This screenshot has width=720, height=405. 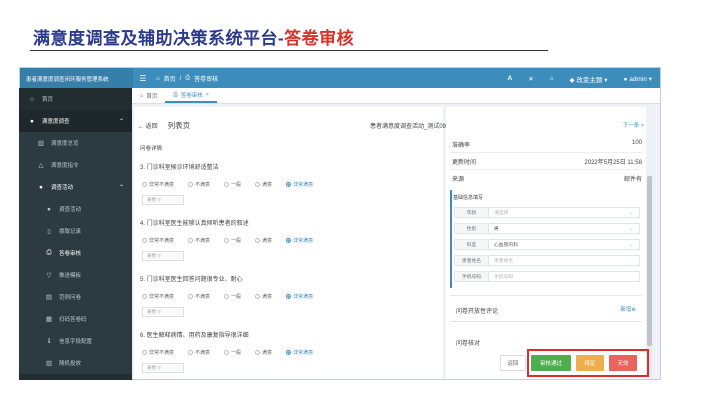 I want to click on brand-label: 患者满意度调查闭环服务管理系统, so click(x=67, y=79).